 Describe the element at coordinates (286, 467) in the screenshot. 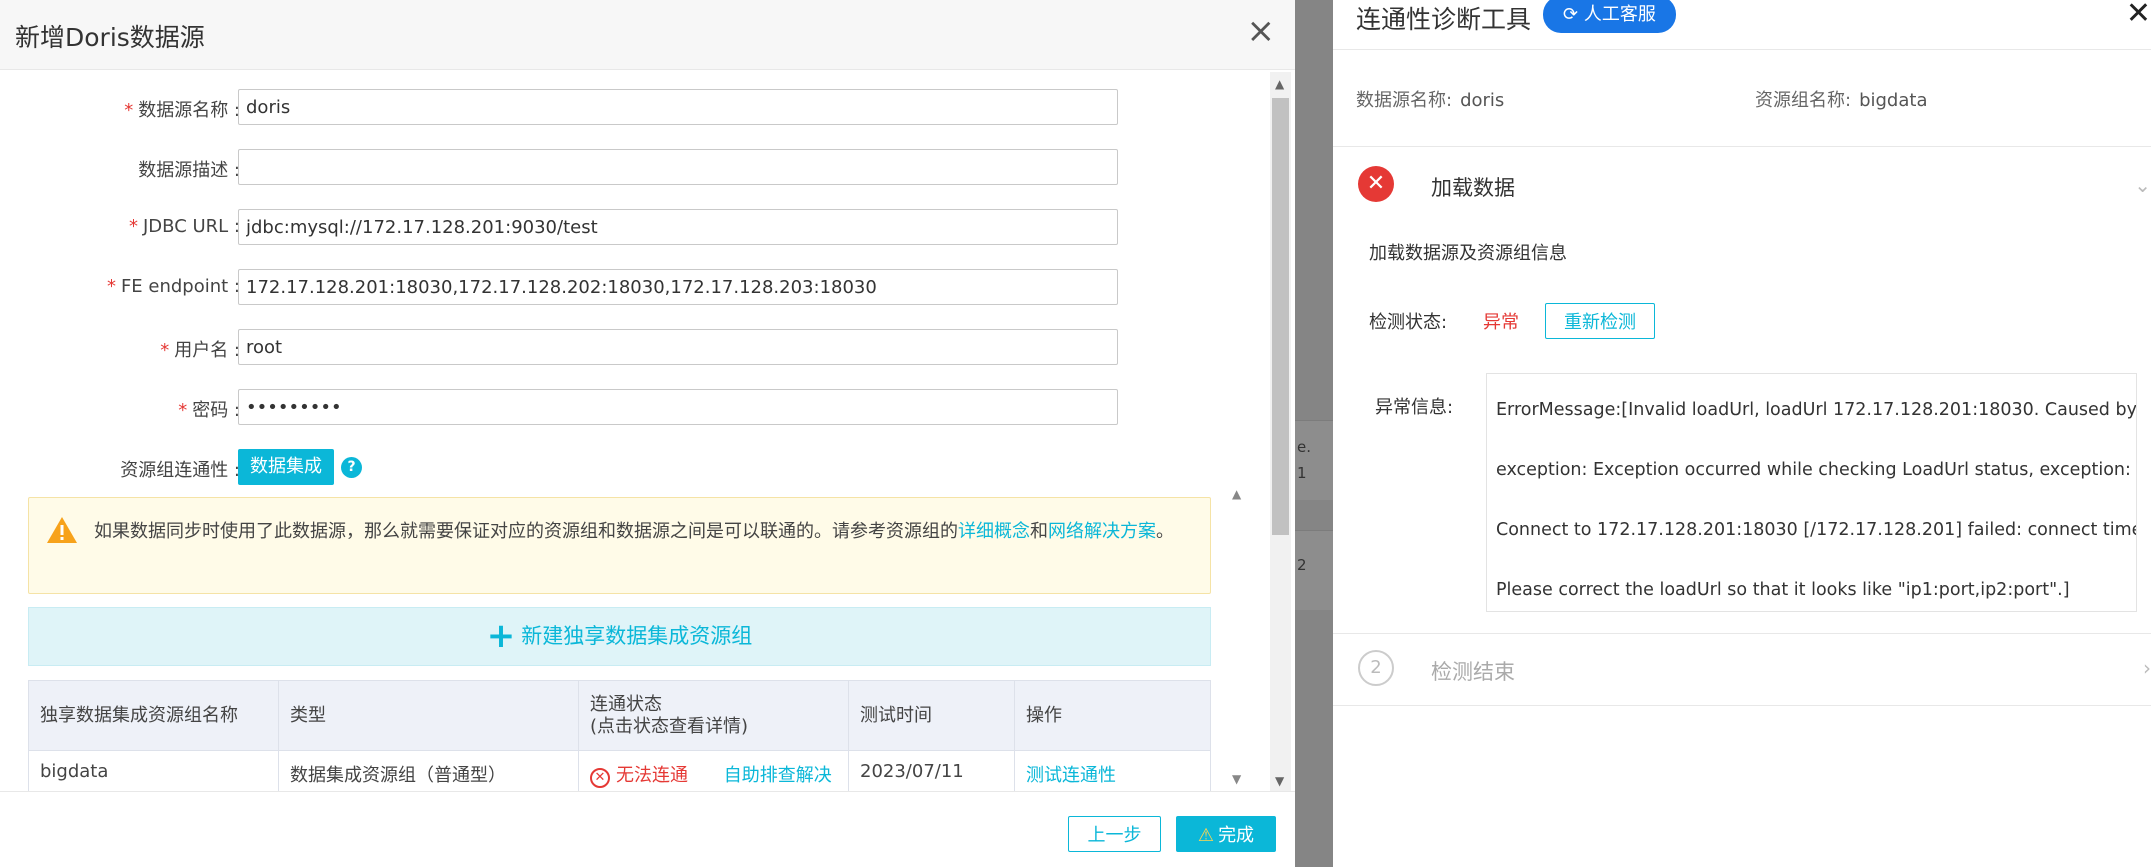

I see `data-integration-button: 数据集成` at that location.